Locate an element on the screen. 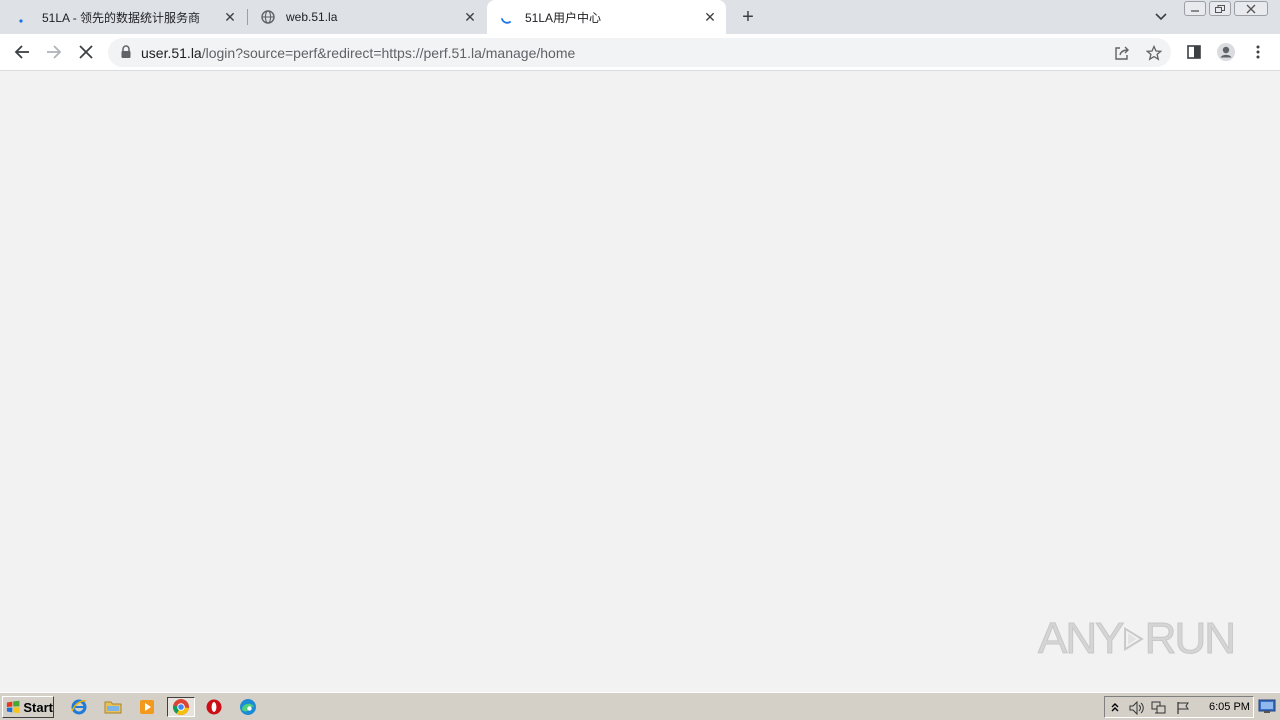  show-desktop-icon is located at coordinates (1267, 706).